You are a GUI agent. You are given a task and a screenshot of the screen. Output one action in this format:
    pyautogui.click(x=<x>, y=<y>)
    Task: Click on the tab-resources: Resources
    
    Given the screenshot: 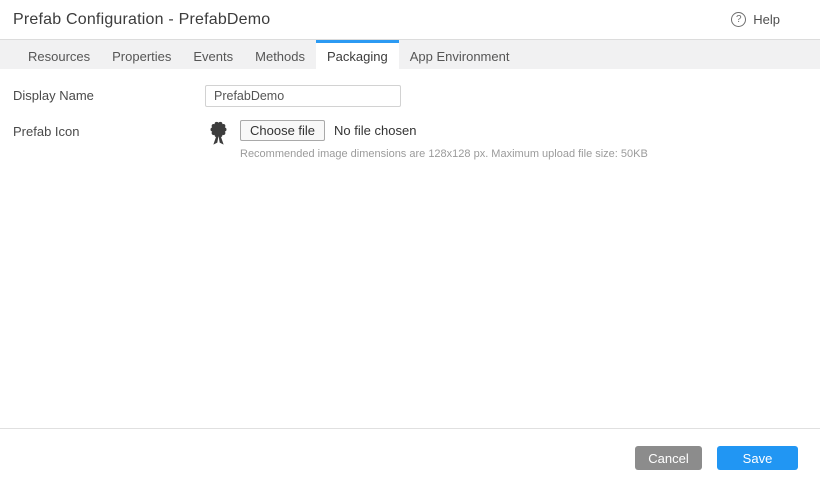 What is the action you would take?
    pyautogui.click(x=59, y=54)
    